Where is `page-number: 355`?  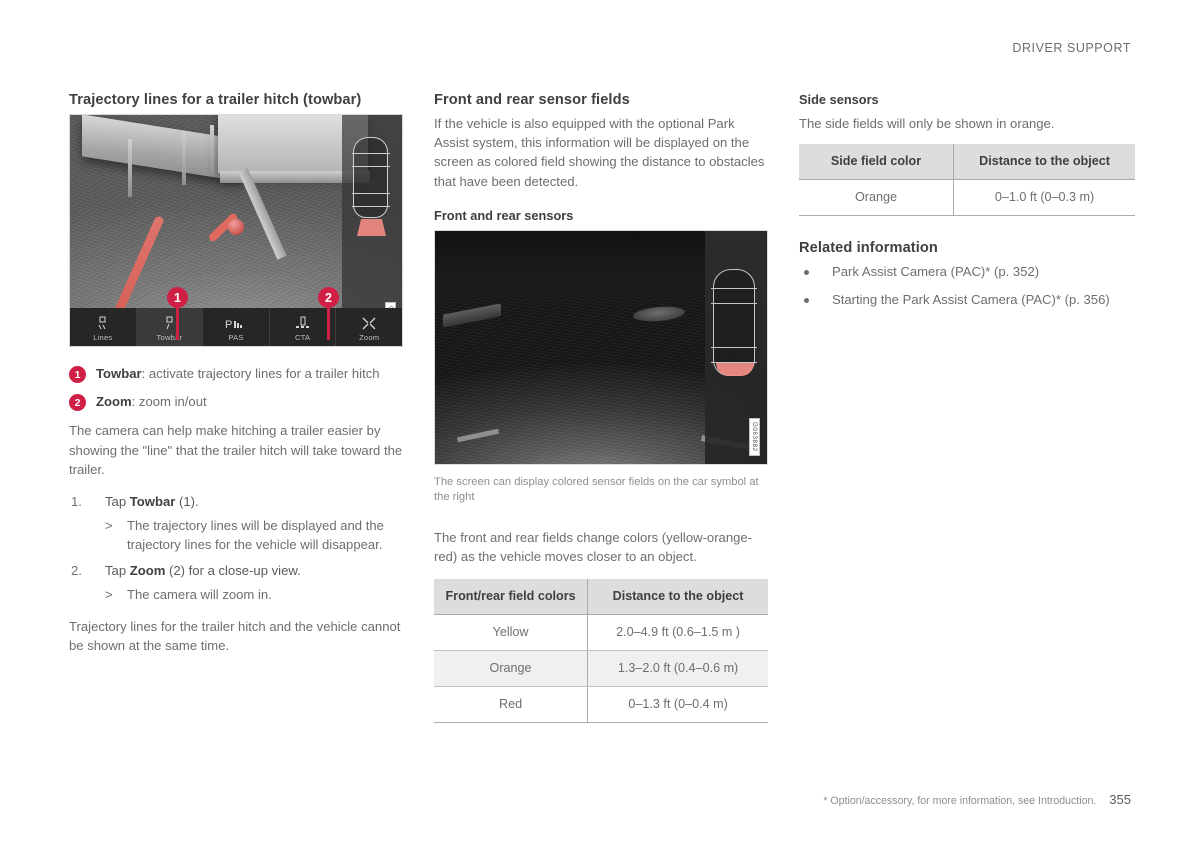
page-number: 355 is located at coordinates (1120, 799).